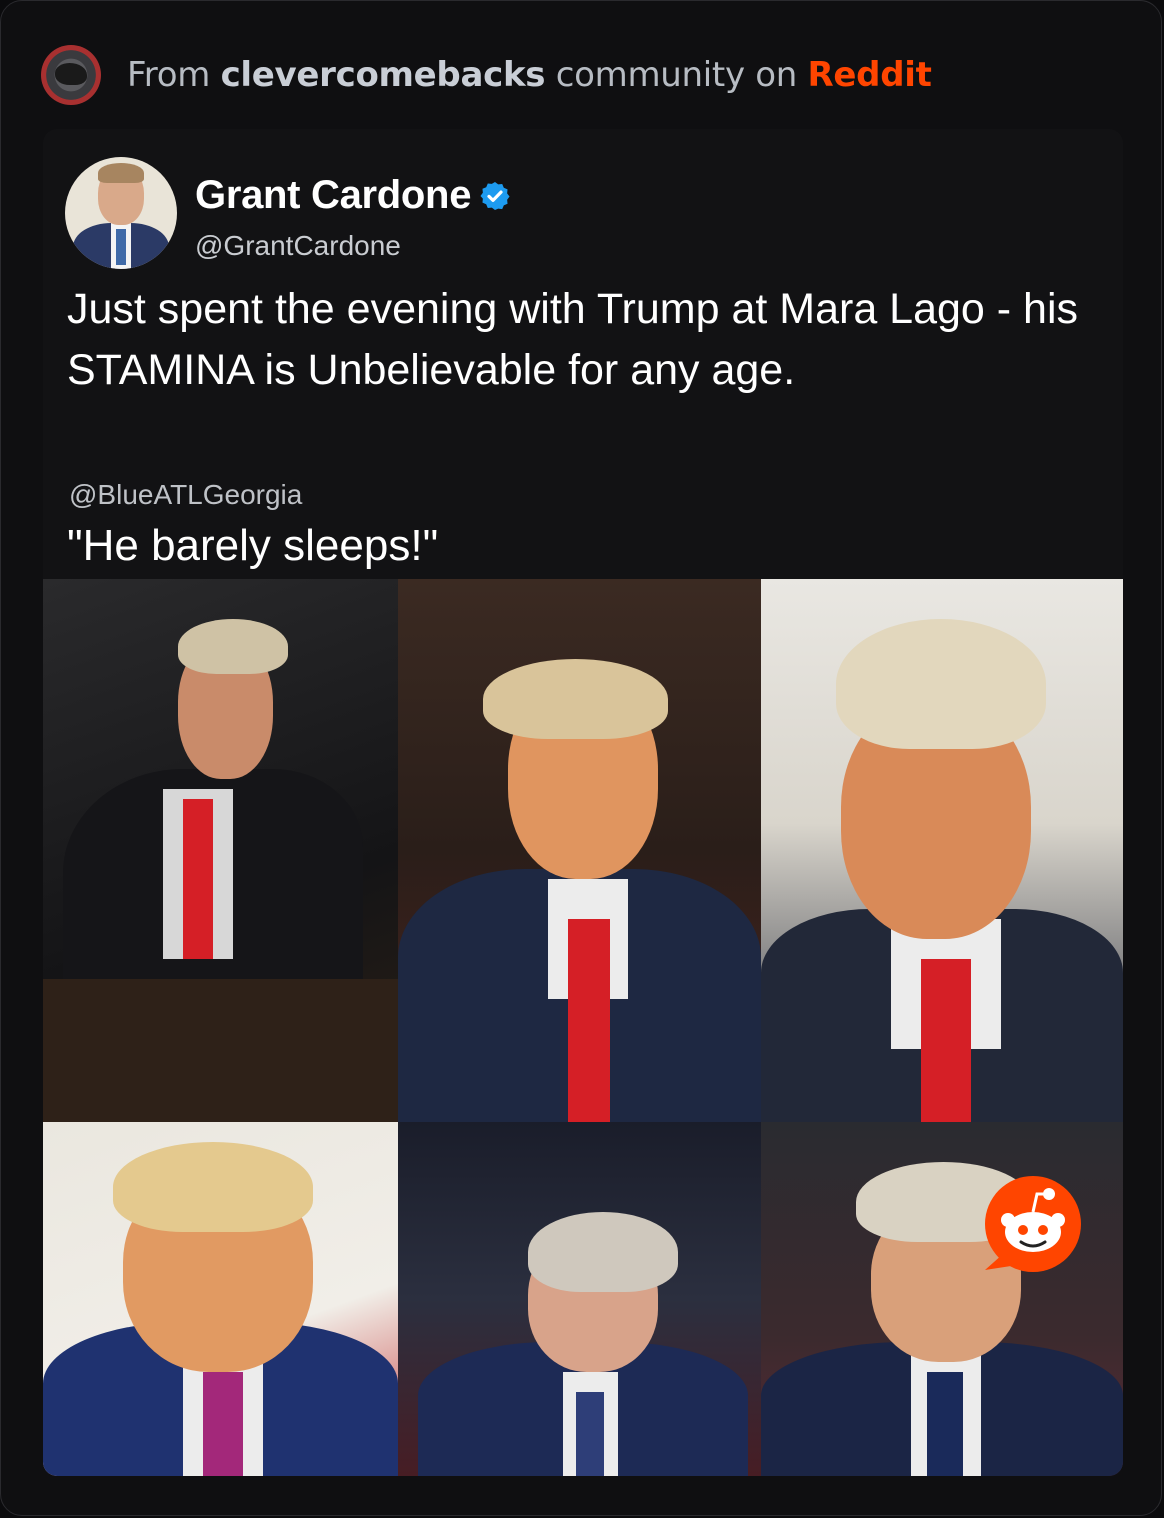 This screenshot has height=1518, width=1164. Describe the element at coordinates (333, 195) in the screenshot. I see `author-name: Grant Cardone` at that location.